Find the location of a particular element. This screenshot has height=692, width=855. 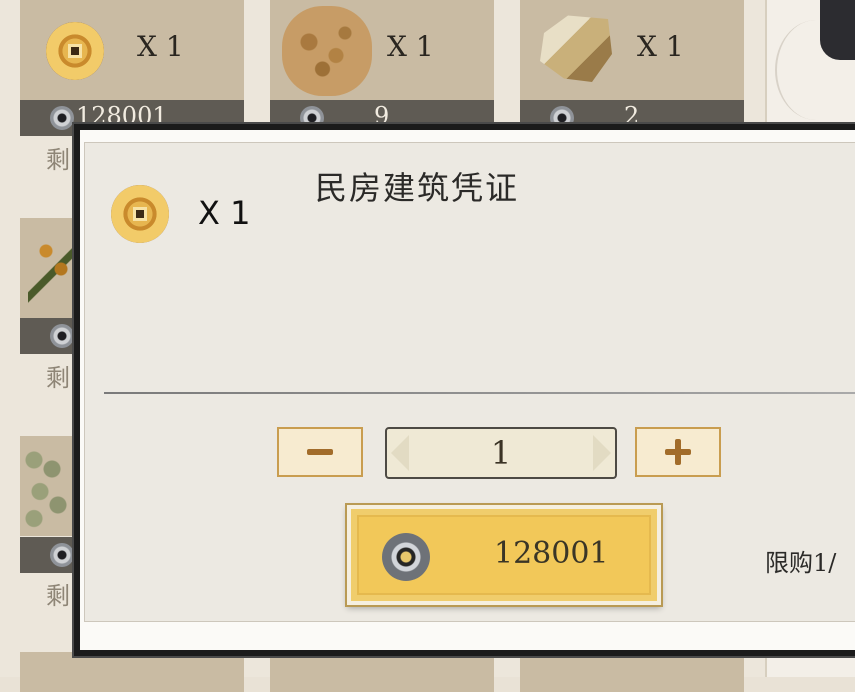

grain-icon is located at coordinates (327, 51).